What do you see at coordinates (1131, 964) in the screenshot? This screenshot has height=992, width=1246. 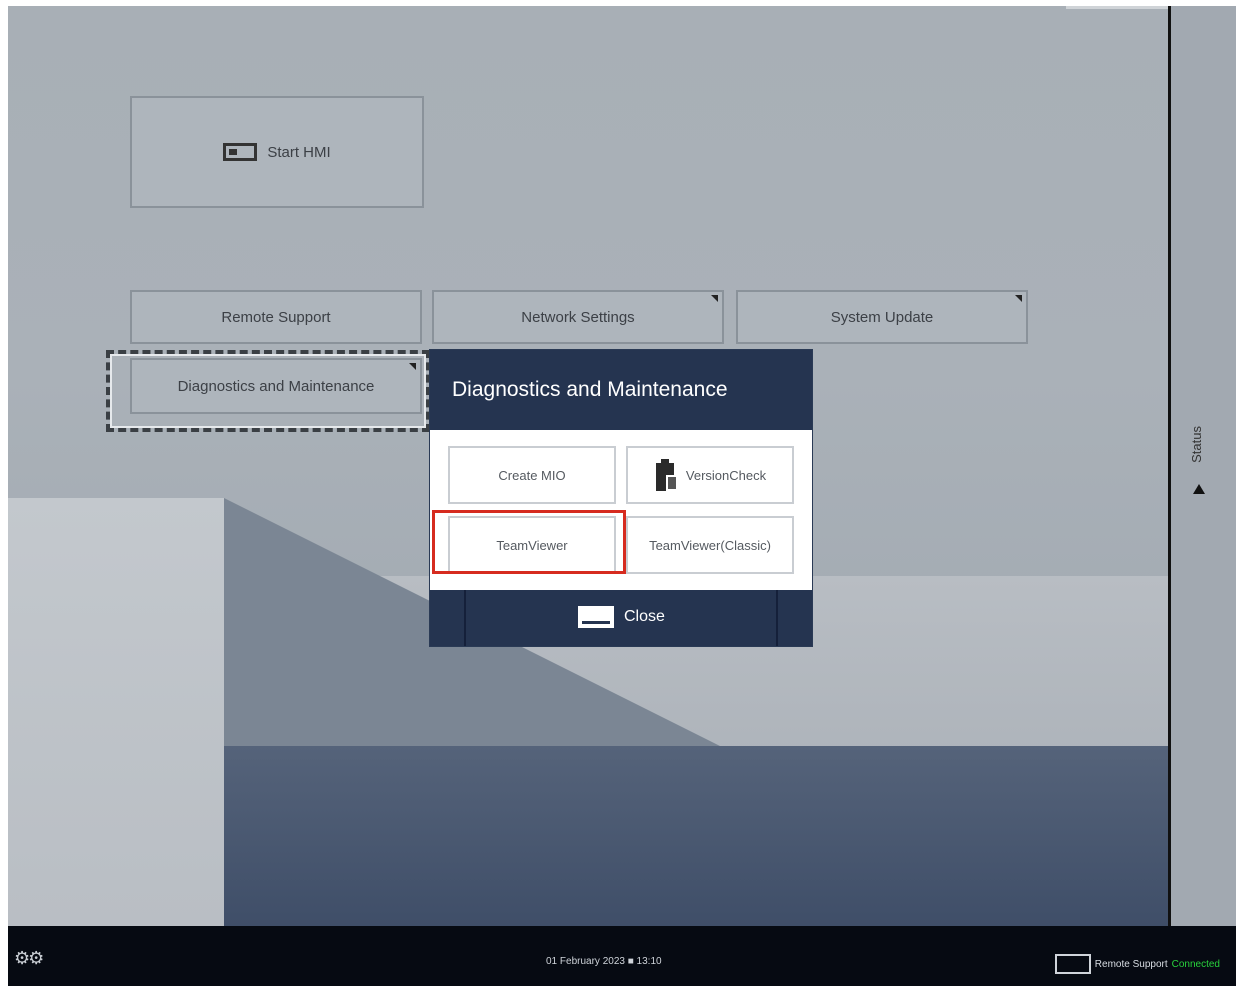 I see `remote-support-status-label: Remote Support` at bounding box center [1131, 964].